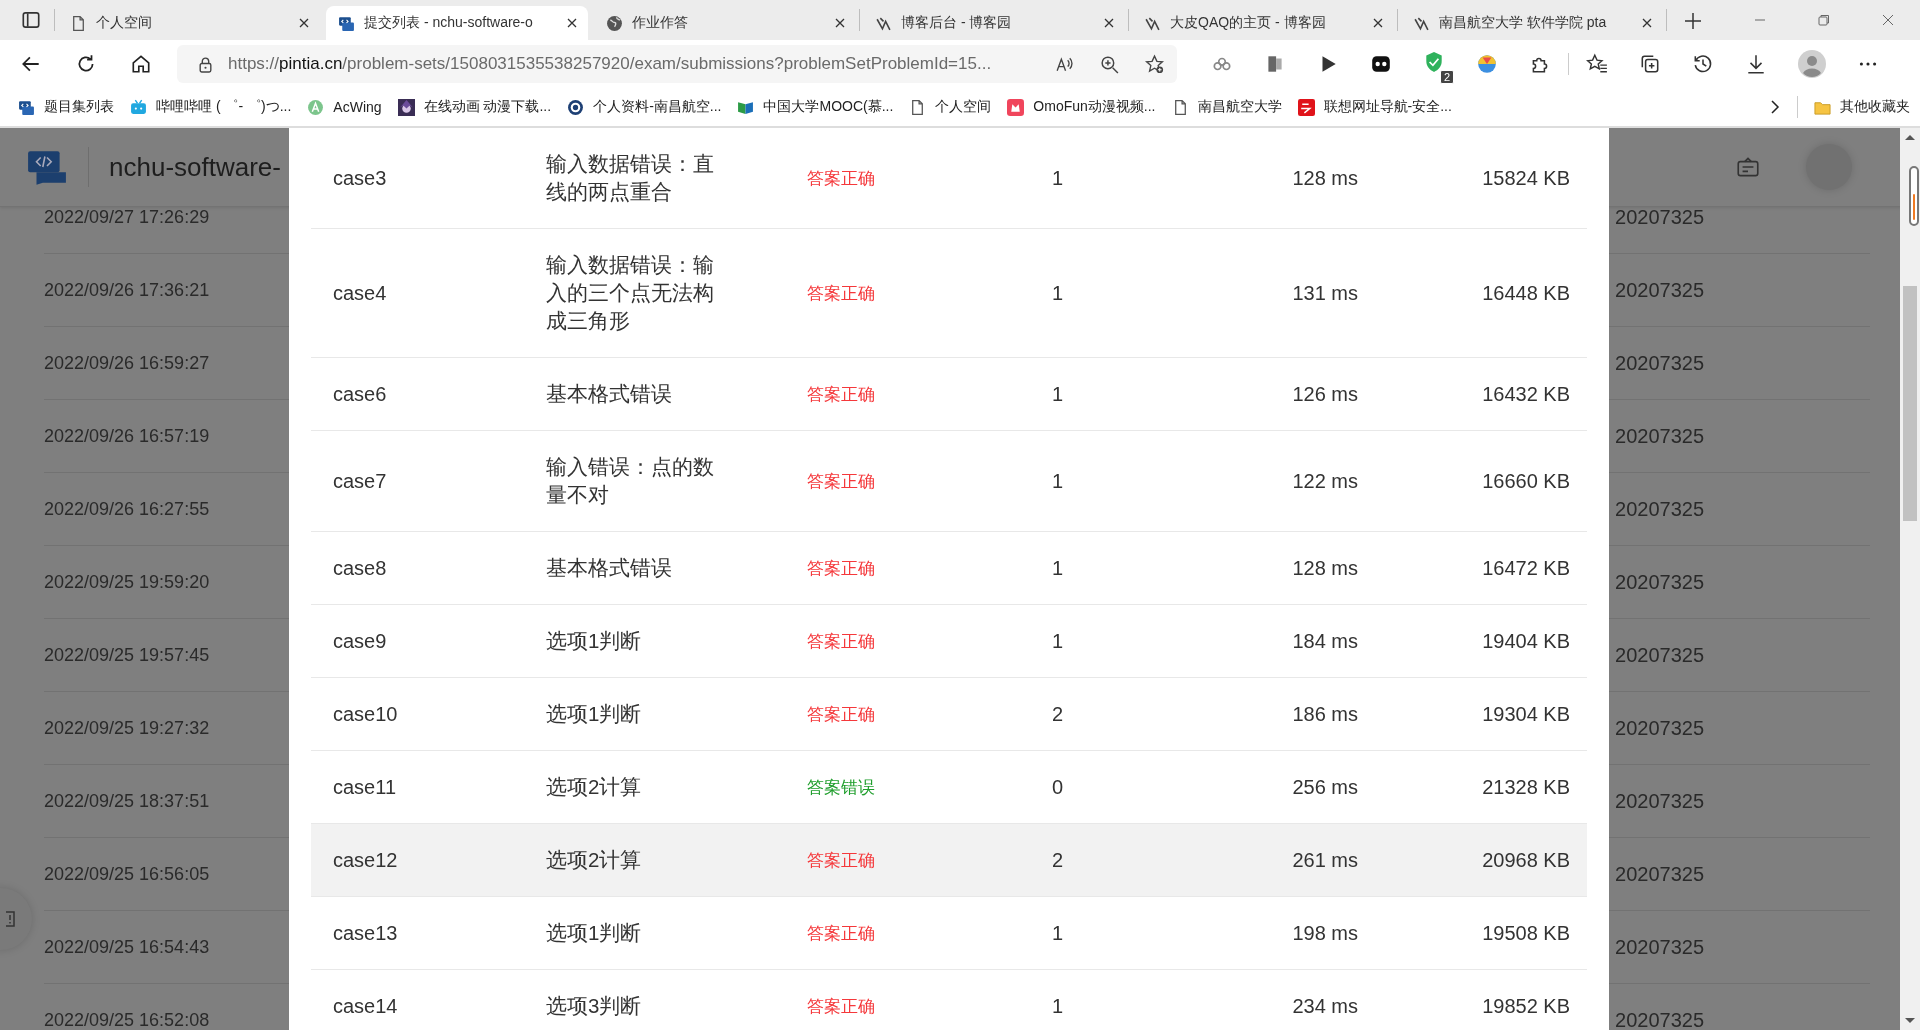 The height and width of the screenshot is (1030, 1920). Describe the element at coordinates (1910, 1021) in the screenshot. I see `scroll-down-icon` at that location.